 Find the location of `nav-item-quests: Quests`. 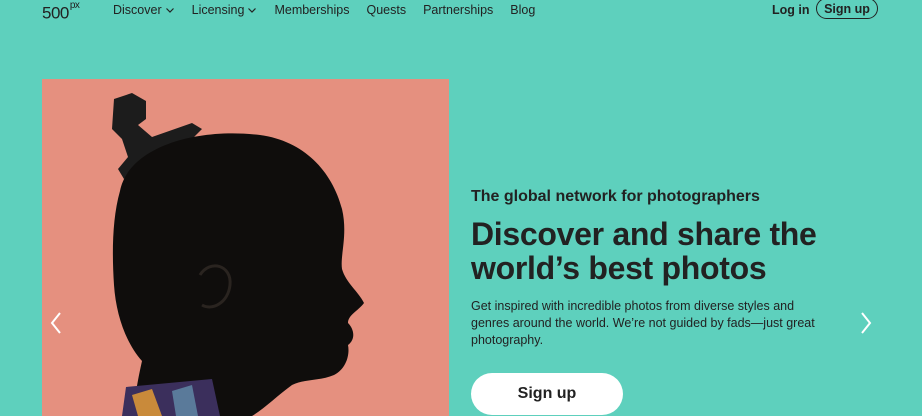

nav-item-quests: Quests is located at coordinates (386, 10).